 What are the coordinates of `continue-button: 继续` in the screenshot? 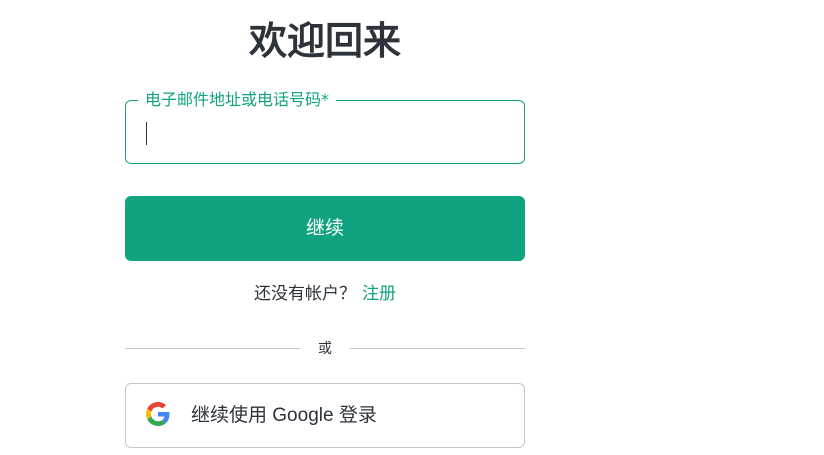 It's located at (325, 228).